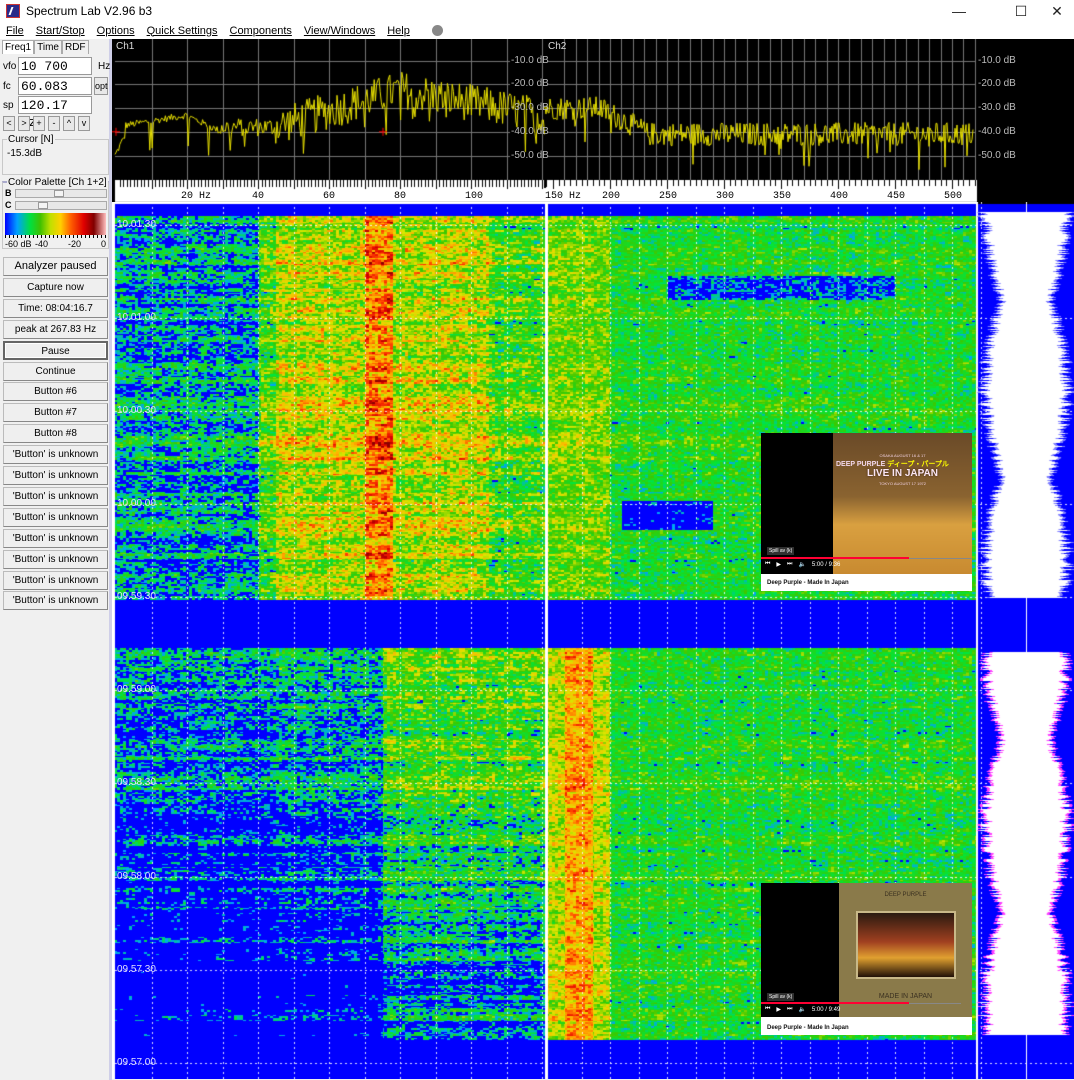  Describe the element at coordinates (55, 308) in the screenshot. I see `panel-button: Time: 08:04:16.7` at that location.